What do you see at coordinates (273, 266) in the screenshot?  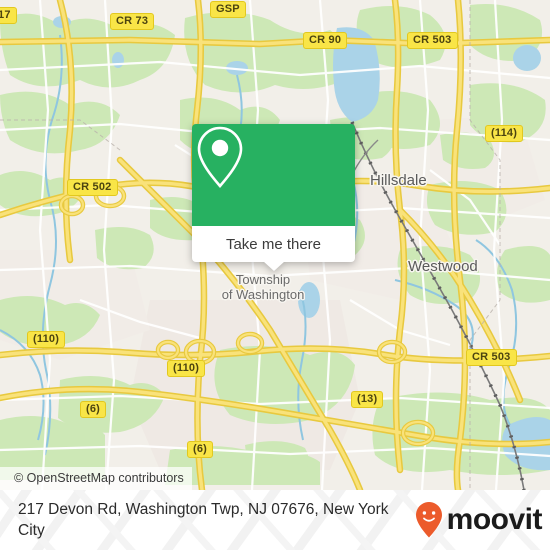 I see `popup-card-tail` at bounding box center [273, 266].